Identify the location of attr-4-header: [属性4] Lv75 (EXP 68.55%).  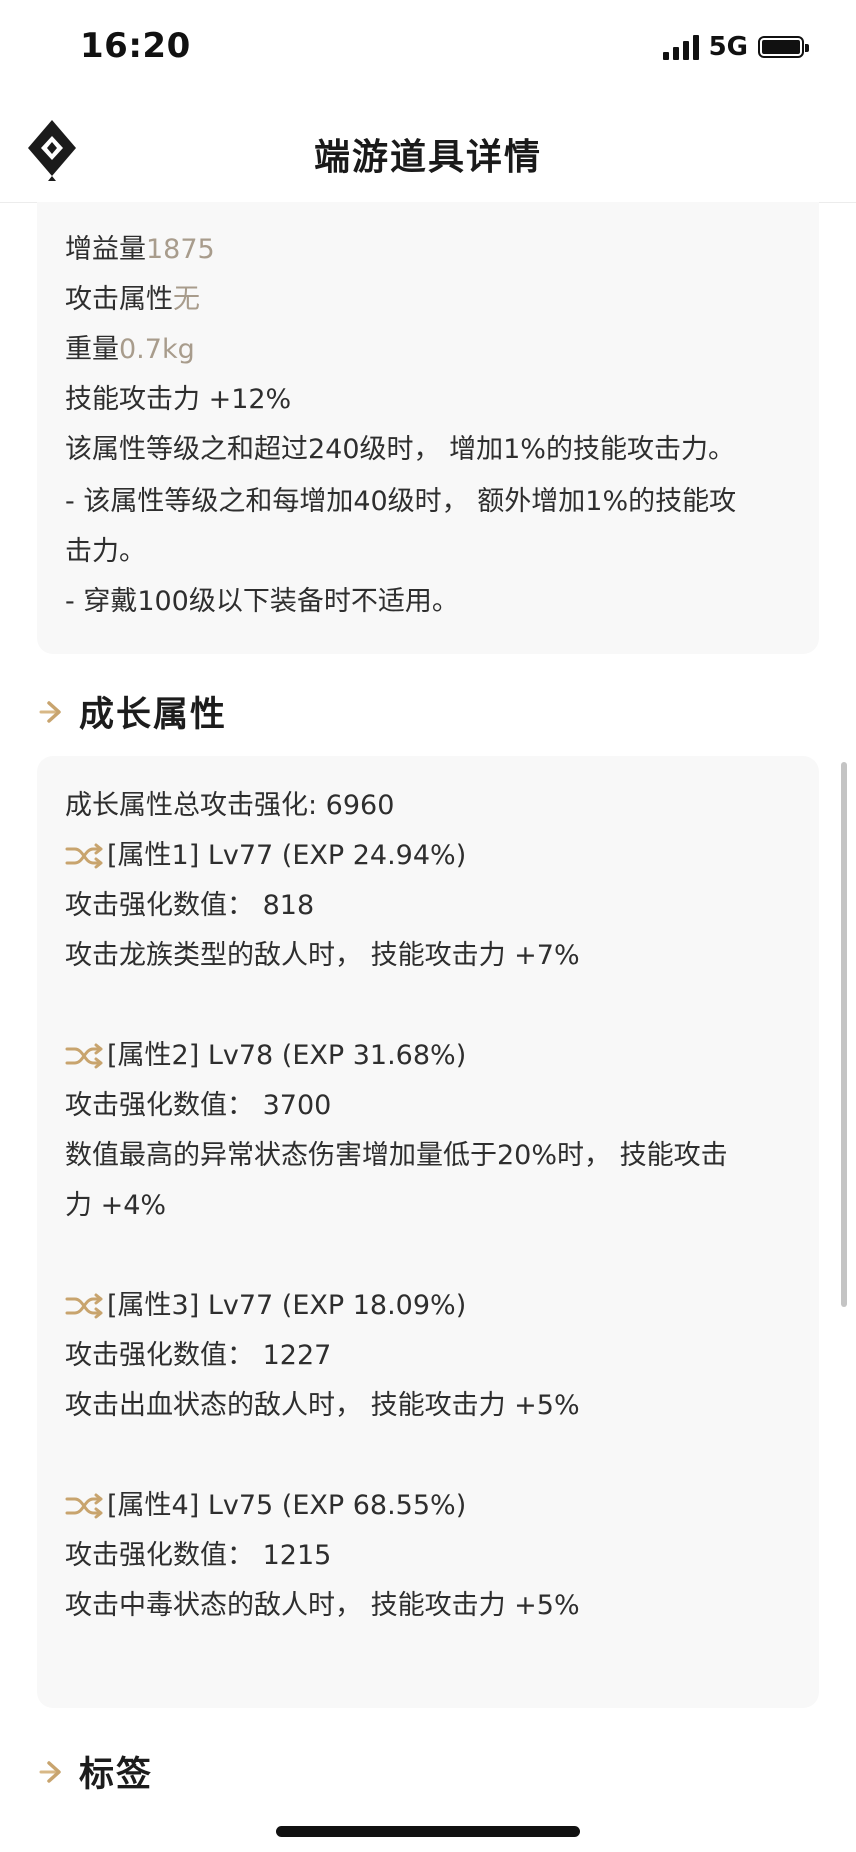
(265, 1506).